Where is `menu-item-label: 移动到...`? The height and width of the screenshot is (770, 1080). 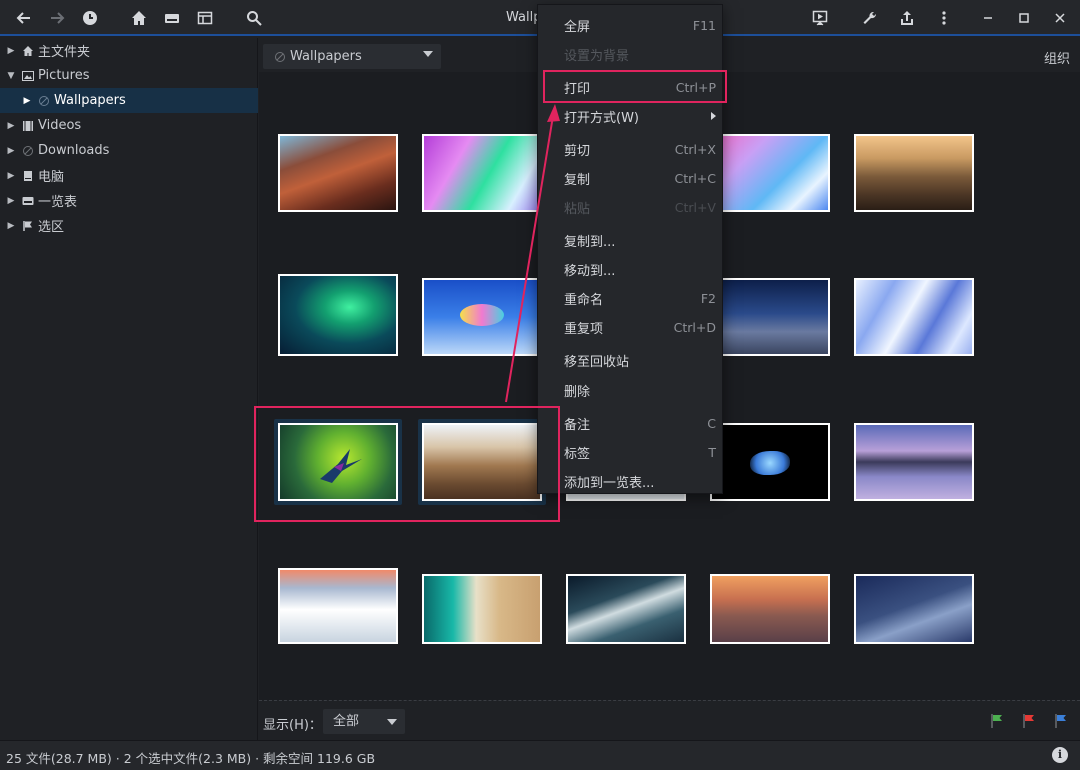
menu-item-label: 移动到... is located at coordinates (590, 271).